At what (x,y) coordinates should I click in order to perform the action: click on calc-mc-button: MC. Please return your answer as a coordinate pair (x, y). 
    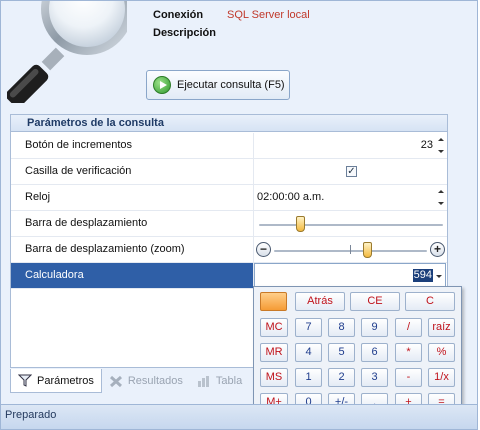
    Looking at the image, I should click on (274, 327).